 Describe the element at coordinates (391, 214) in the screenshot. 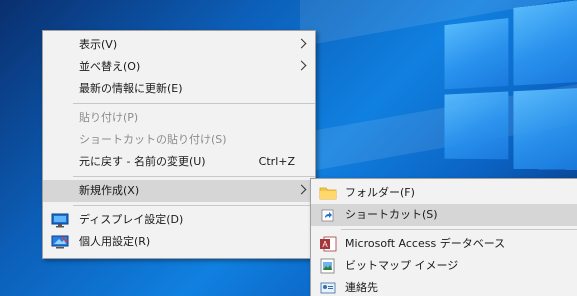

I see `menu-item-label: ショートカット(S)` at that location.